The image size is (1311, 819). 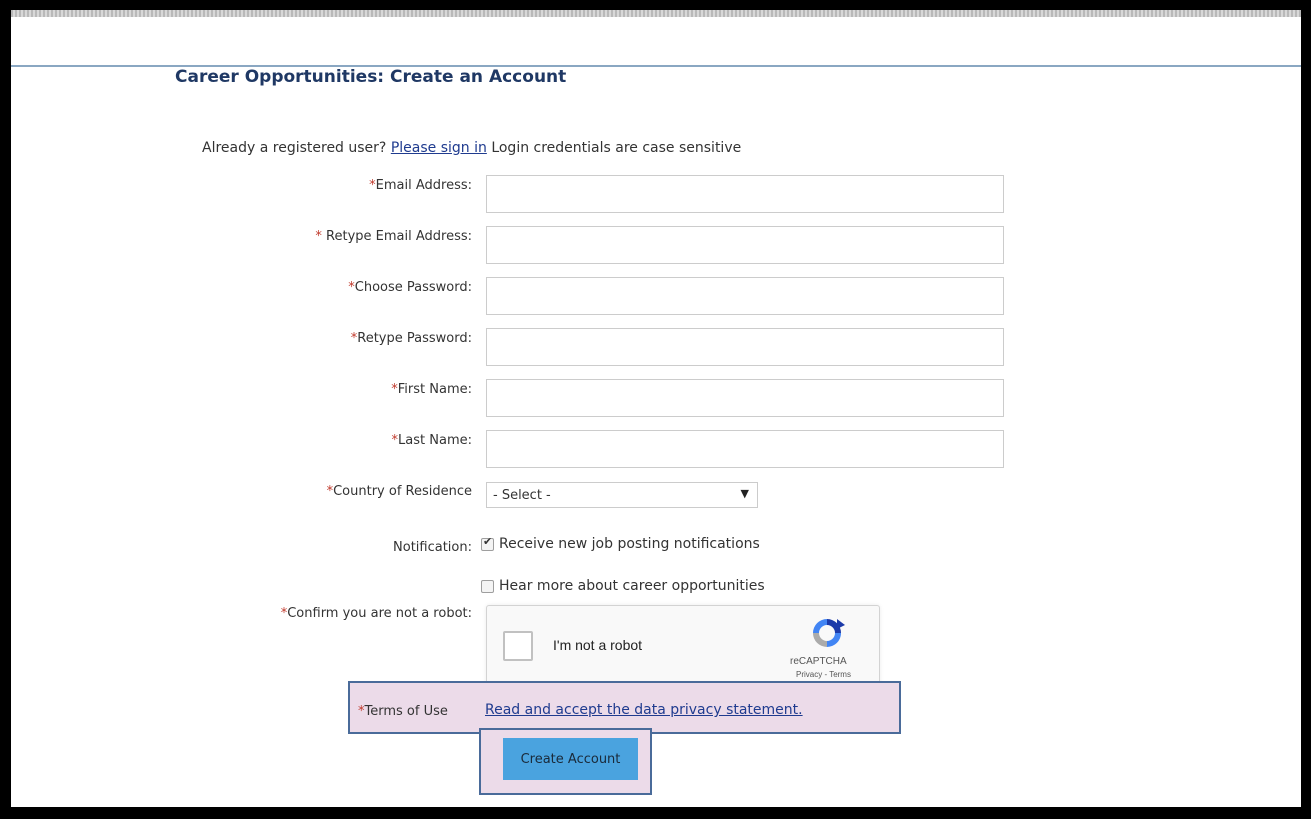 What do you see at coordinates (294, 148) in the screenshot?
I see `signin-prefix: Already a registered user?` at bounding box center [294, 148].